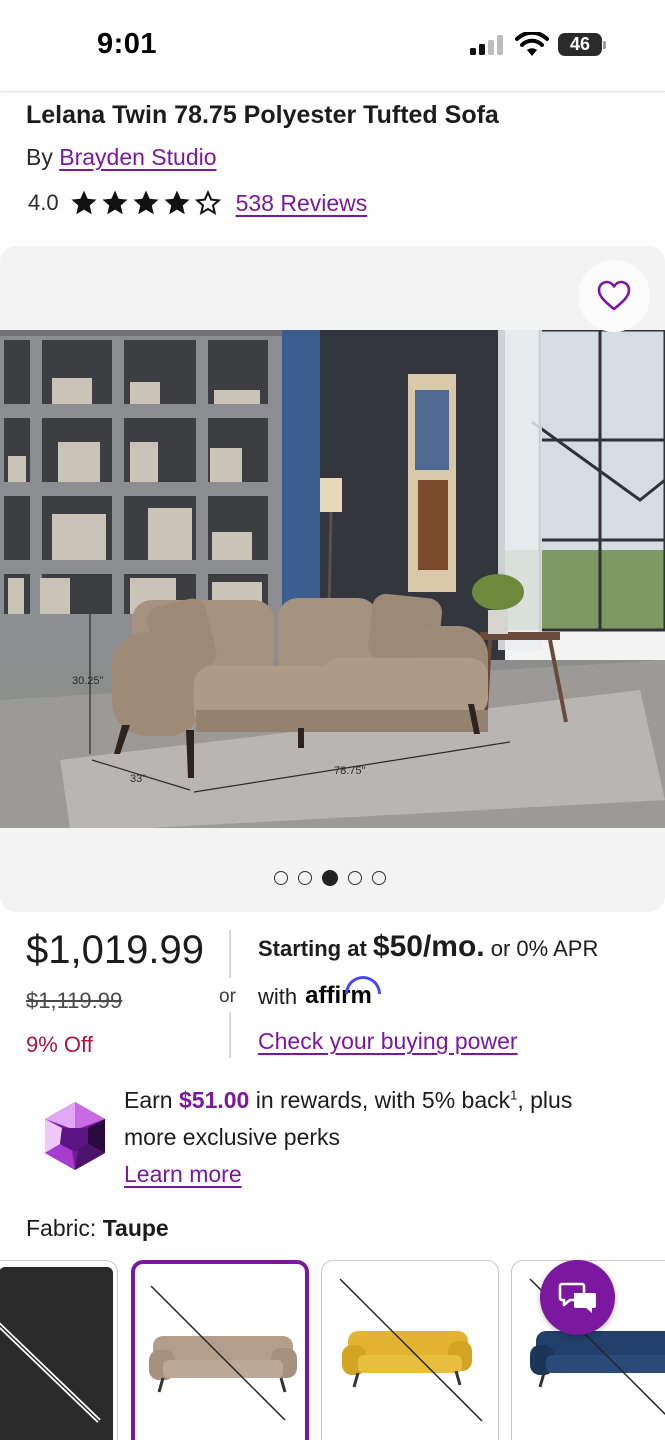 This screenshot has height=1440, width=665. Describe the element at coordinates (278, 996) in the screenshot. I see `with-label: with` at that location.